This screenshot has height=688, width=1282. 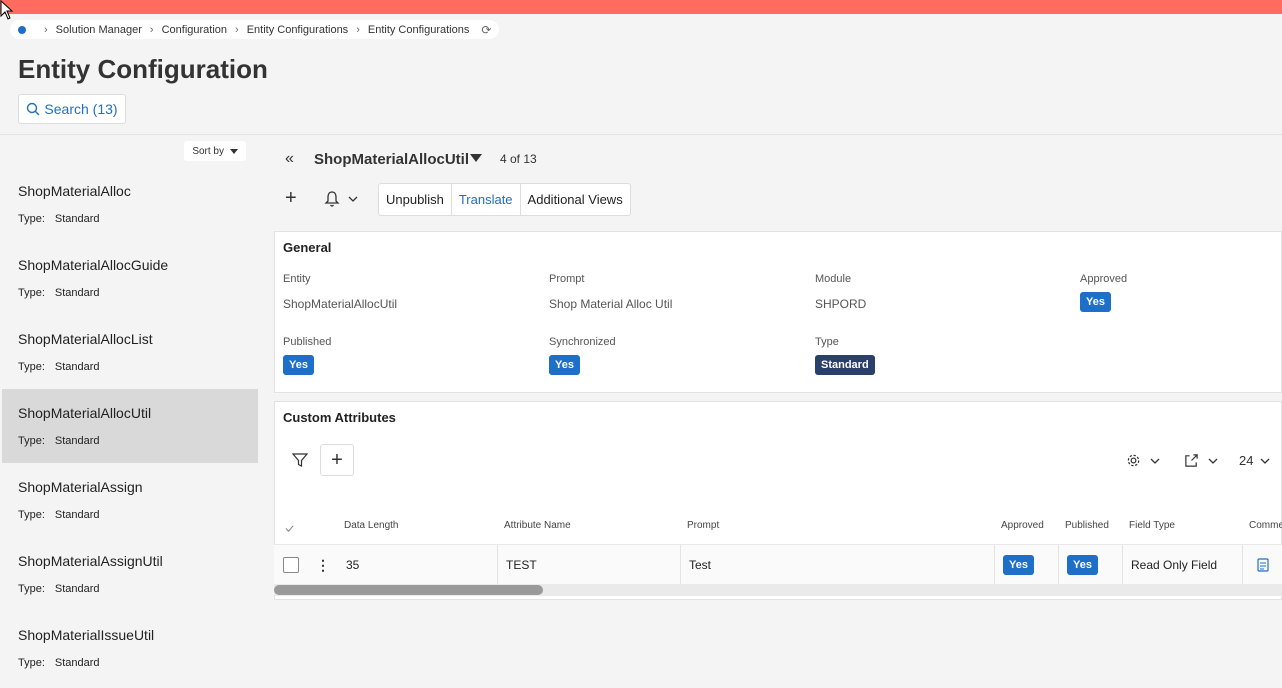 I want to click on list-item-name: ShopMaterialAssignUtil, so click(x=90, y=561).